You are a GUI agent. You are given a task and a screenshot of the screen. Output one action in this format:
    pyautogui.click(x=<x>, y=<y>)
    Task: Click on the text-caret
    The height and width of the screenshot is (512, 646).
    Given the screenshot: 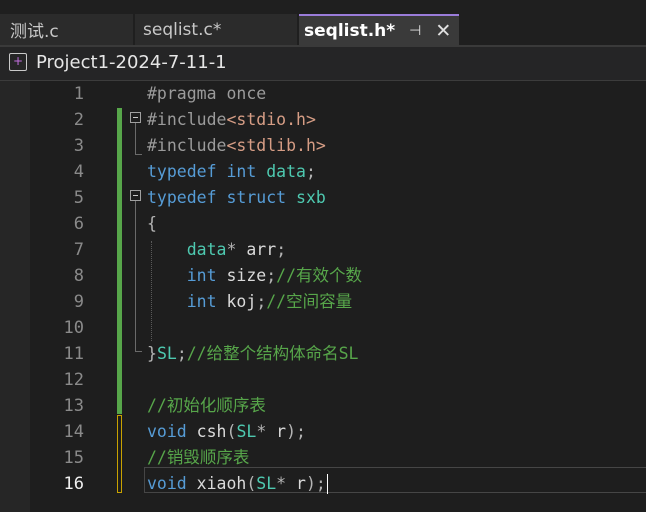 What is the action you would take?
    pyautogui.click(x=327, y=484)
    